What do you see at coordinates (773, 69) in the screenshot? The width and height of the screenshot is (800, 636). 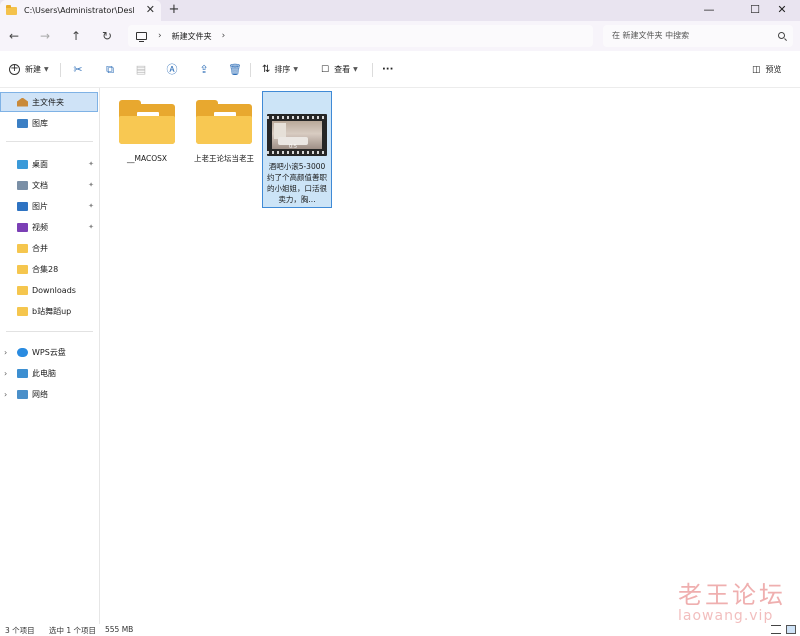 I see `preview-label: 预览` at bounding box center [773, 69].